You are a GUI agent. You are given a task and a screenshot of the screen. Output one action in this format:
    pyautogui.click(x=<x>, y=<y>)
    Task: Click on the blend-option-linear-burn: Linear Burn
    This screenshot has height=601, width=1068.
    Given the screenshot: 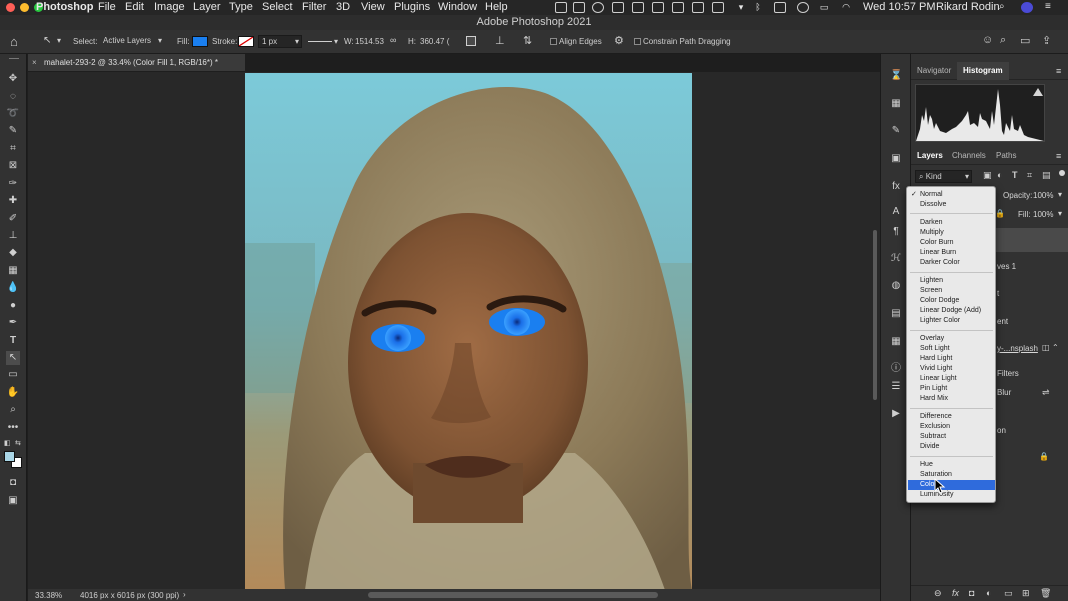 What is the action you would take?
    pyautogui.click(x=951, y=253)
    